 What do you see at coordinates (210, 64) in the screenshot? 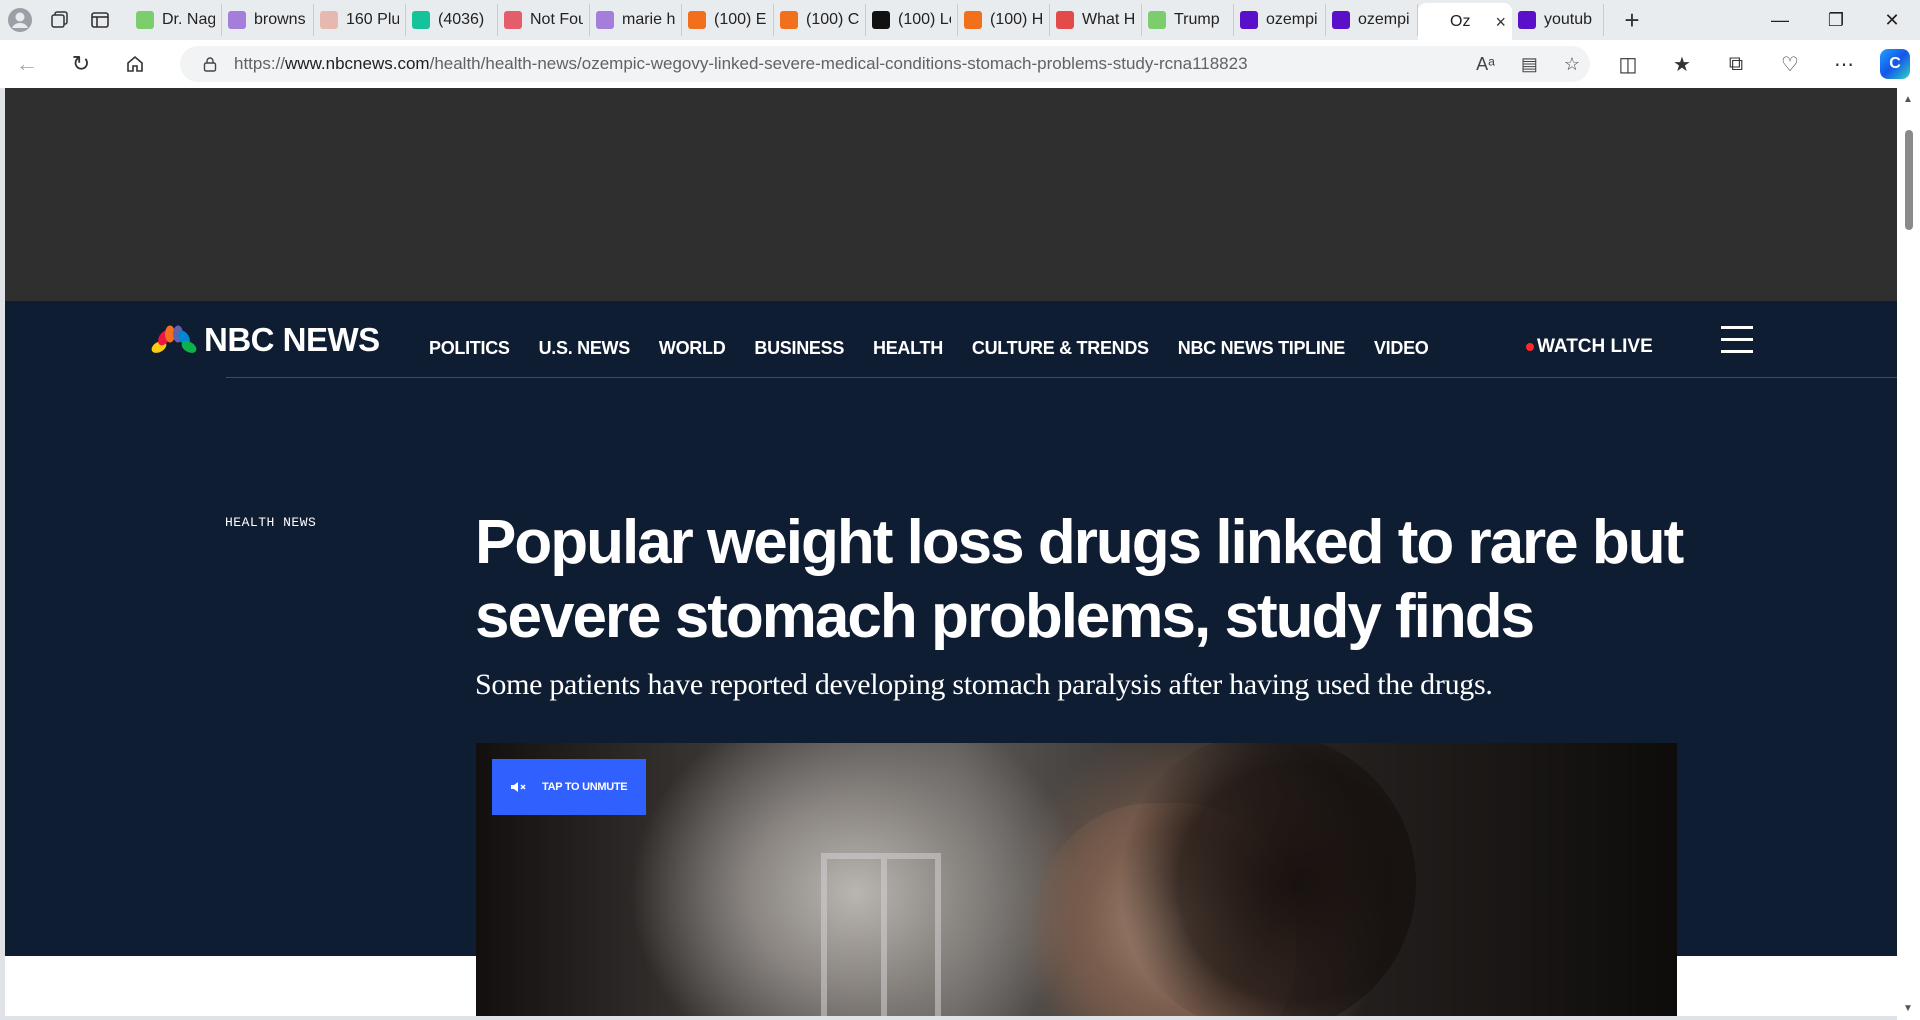
I see `lock-icon` at bounding box center [210, 64].